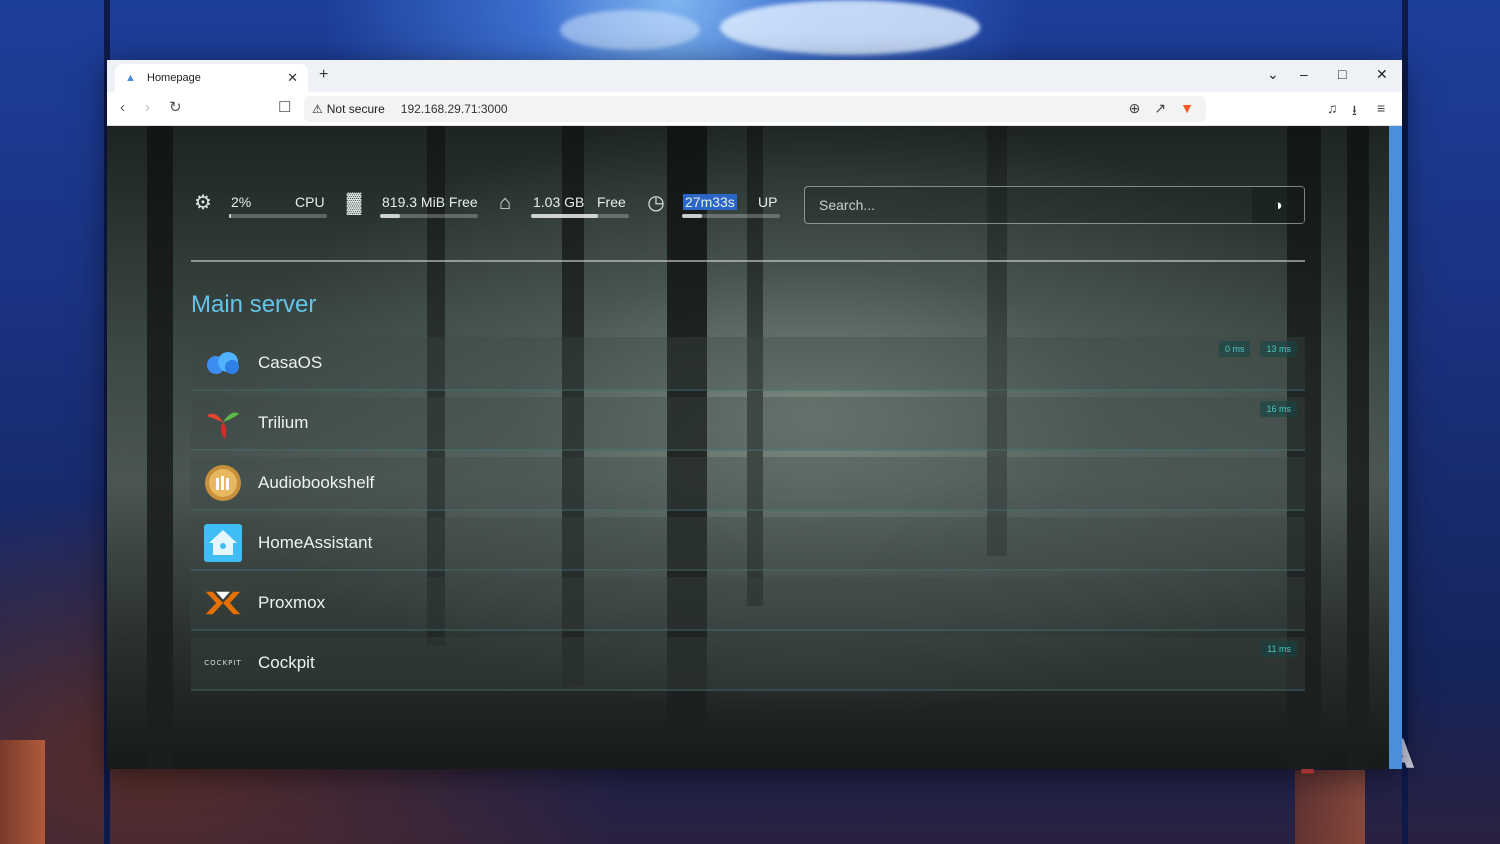  I want to click on url-text: 192.168.29.71:3000, so click(454, 109).